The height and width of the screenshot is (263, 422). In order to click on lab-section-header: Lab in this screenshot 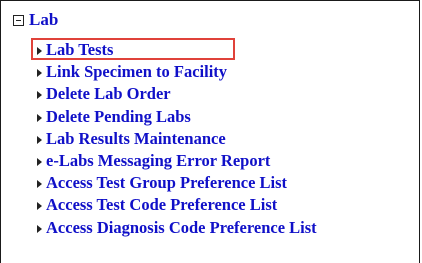, I will do `click(35, 20)`.